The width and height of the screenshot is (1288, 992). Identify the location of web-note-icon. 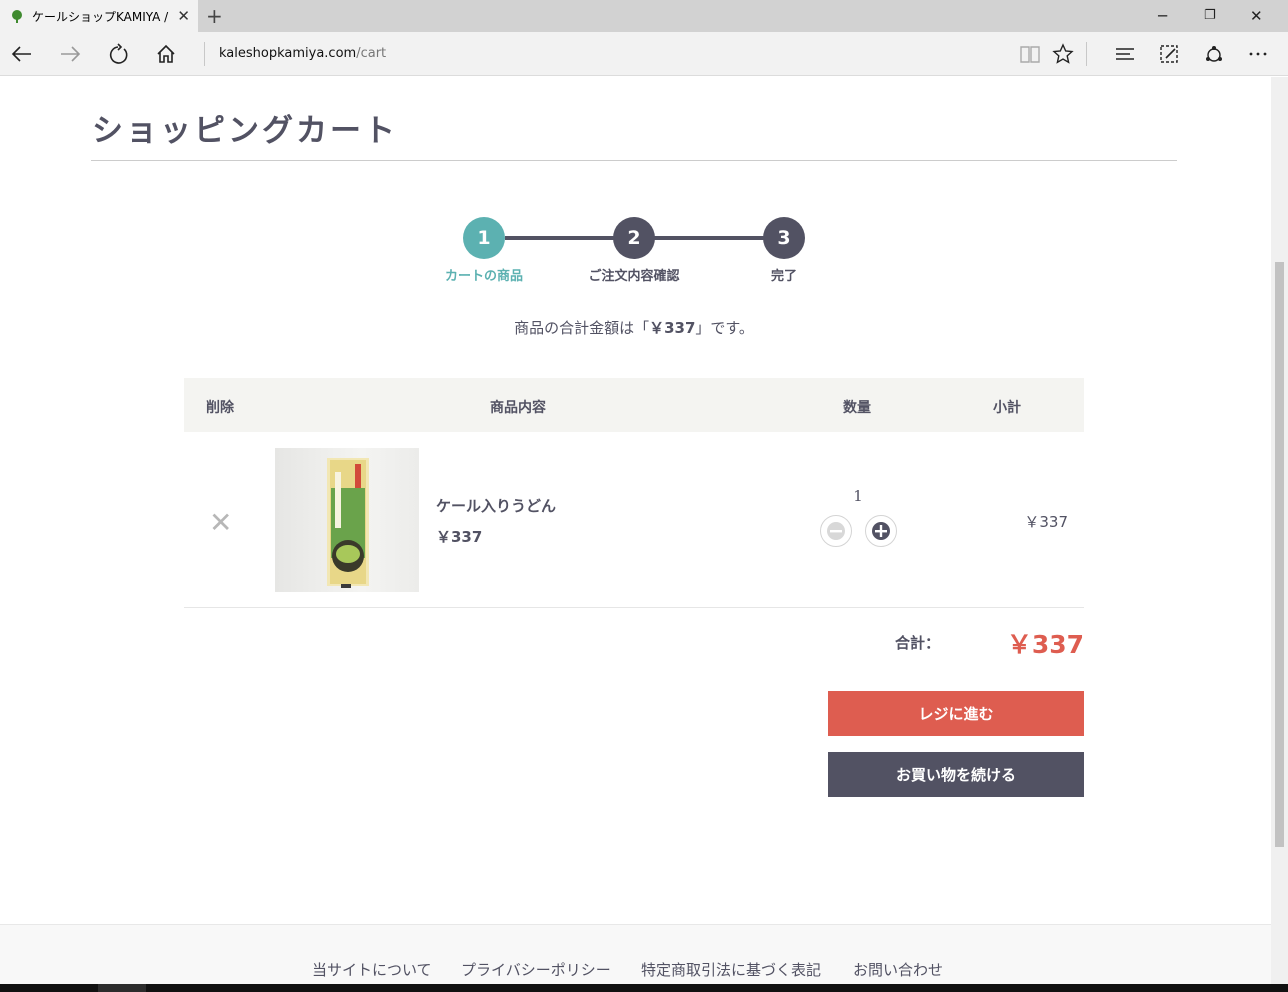
(1169, 54).